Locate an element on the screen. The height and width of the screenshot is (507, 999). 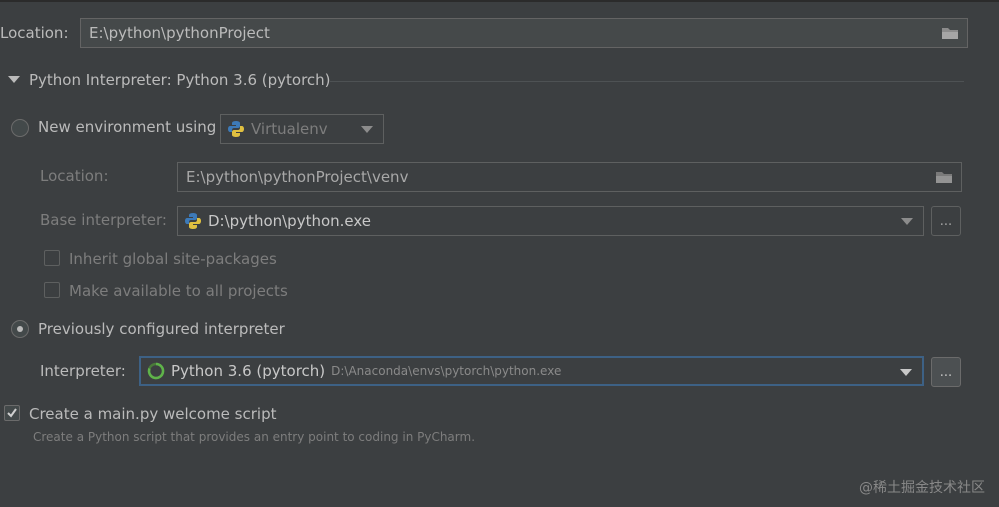
inherit-packages-checkbox is located at coordinates (52, 258).